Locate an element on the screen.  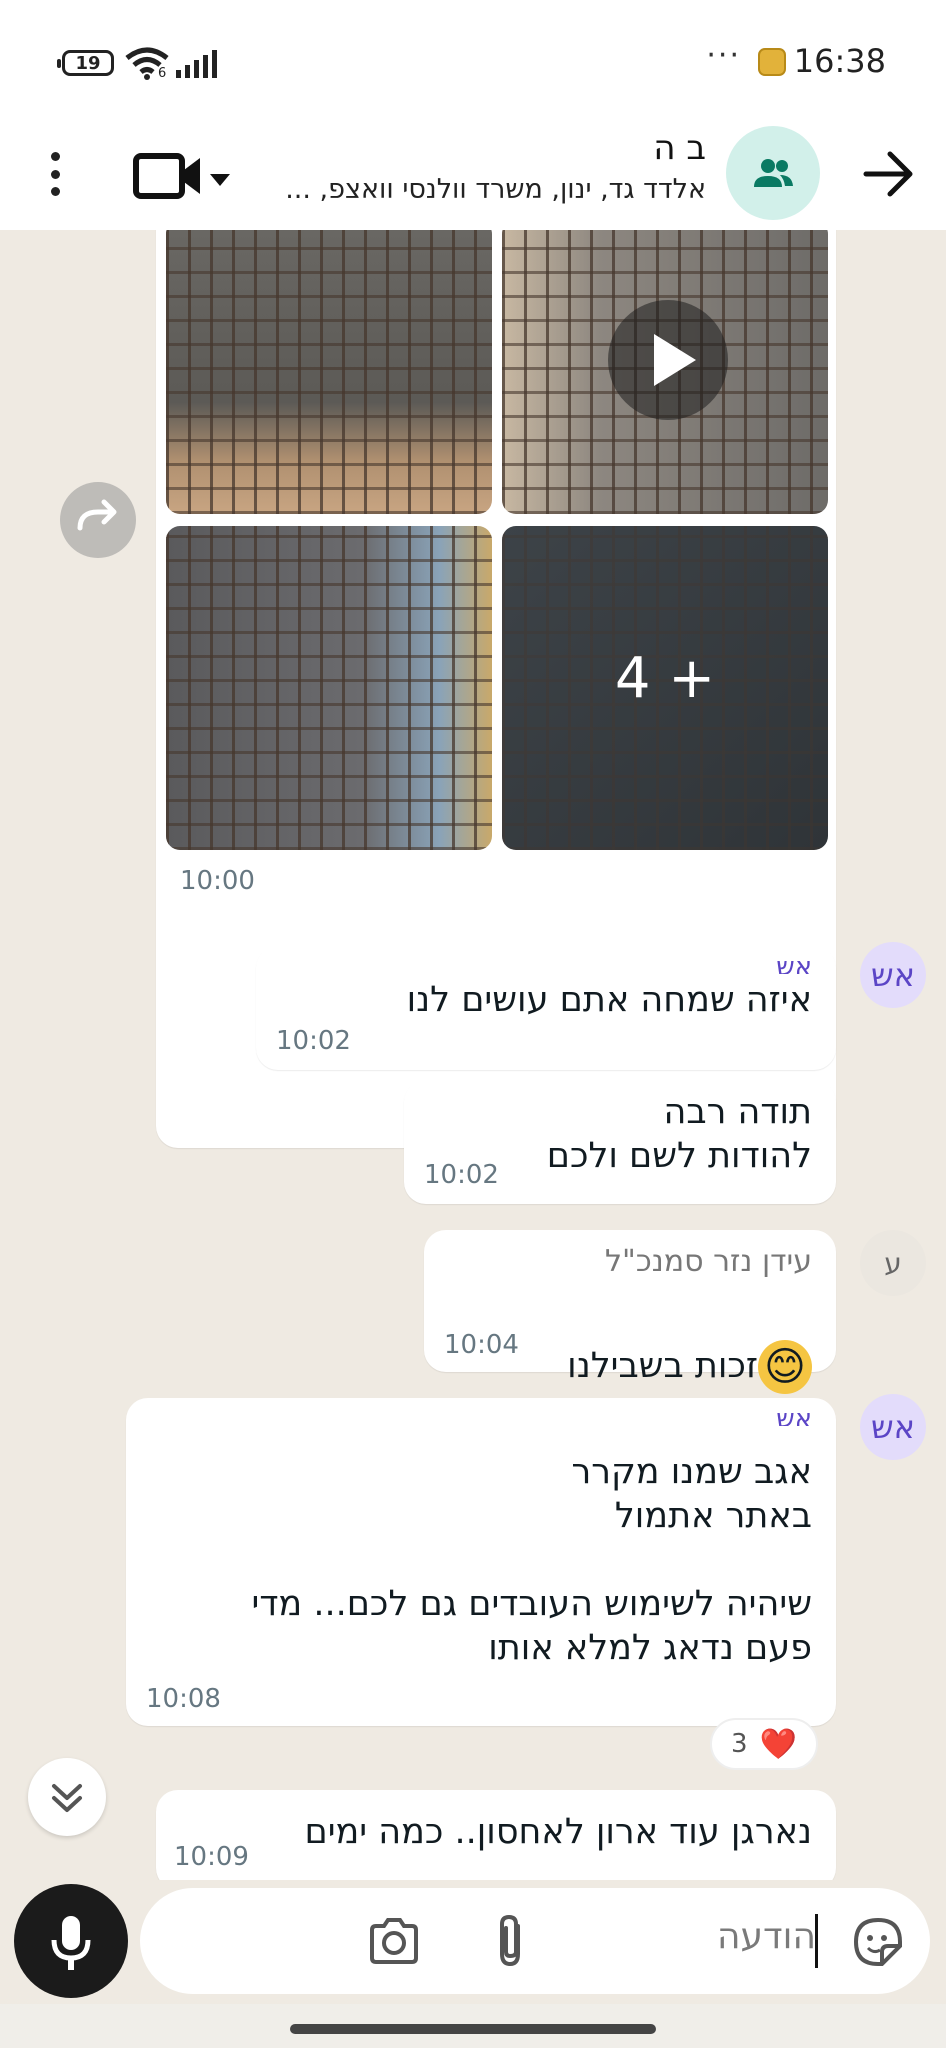
status-bar: 19 6 ··· 16:38 is located at coordinates (473, 60).